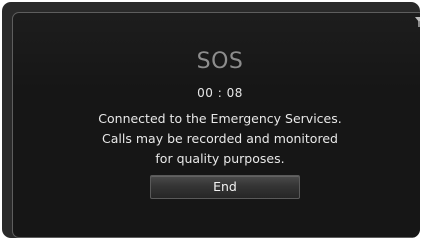  What do you see at coordinates (220, 61) in the screenshot?
I see `sos-title: SOS` at bounding box center [220, 61].